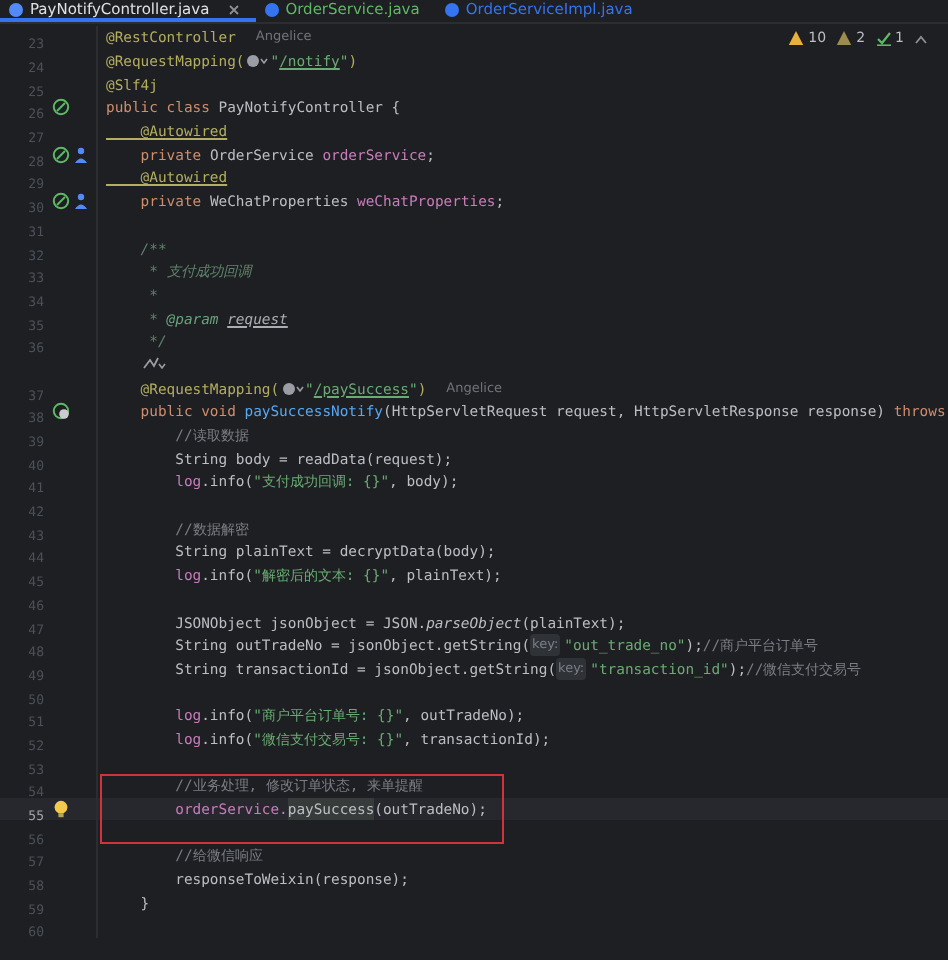 The width and height of the screenshot is (948, 960). I want to click on check-icon, so click(883, 38).